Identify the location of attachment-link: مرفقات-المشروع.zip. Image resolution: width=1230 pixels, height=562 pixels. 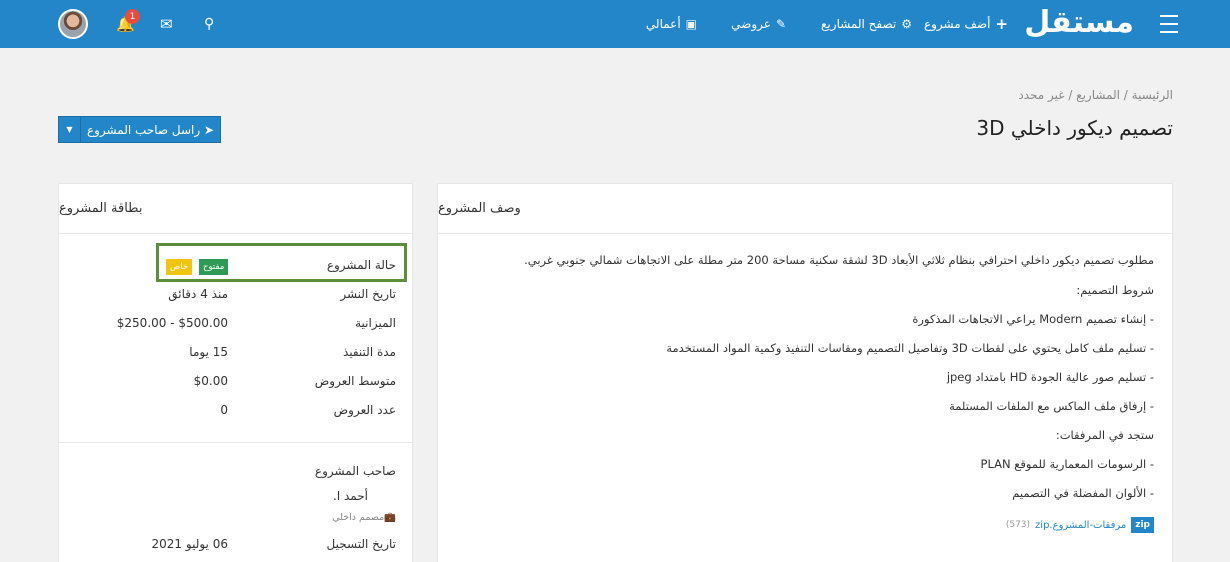
(1080, 525).